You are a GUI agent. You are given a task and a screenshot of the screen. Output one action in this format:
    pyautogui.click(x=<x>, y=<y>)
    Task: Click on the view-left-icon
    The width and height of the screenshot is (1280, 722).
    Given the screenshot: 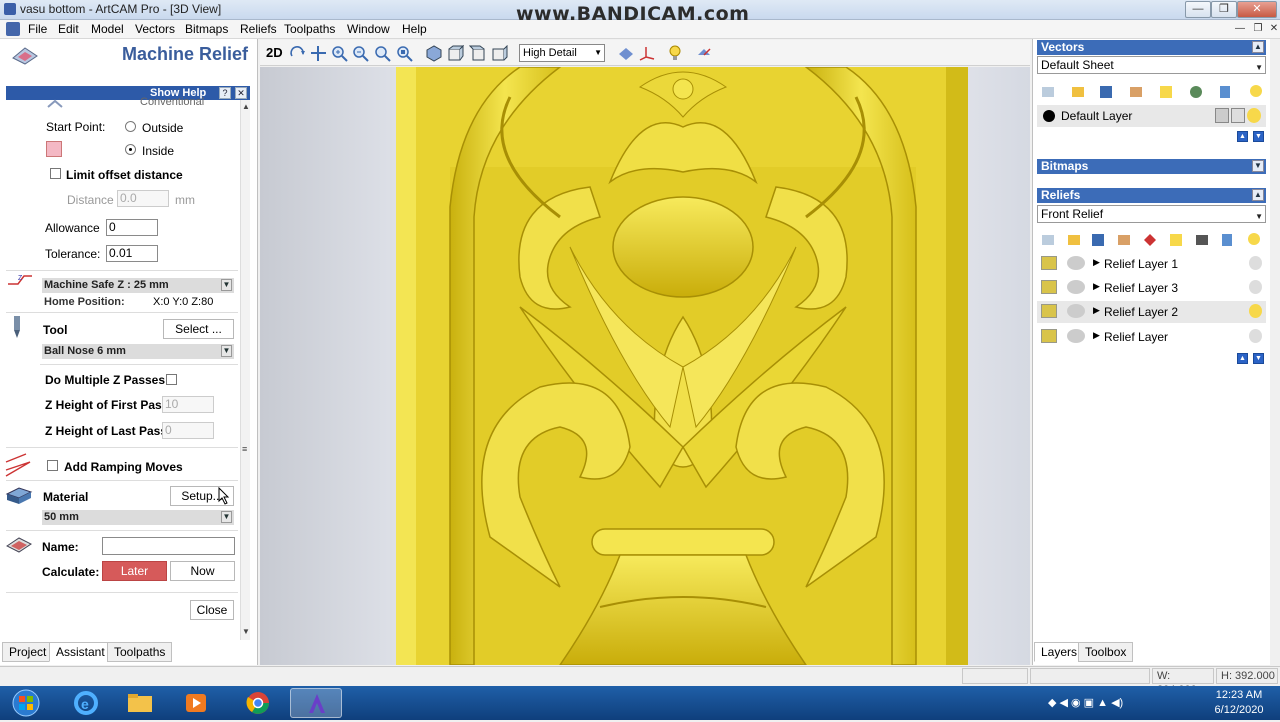 What is the action you would take?
    pyautogui.click(x=477, y=53)
    